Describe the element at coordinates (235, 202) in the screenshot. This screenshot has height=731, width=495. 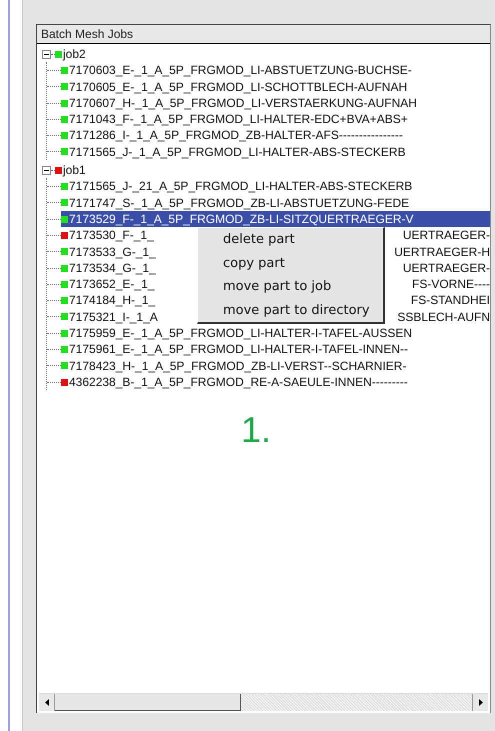
I see `tree-item: 7171747_S-_1_A_5P_FRGMOD_ZB-LI-ABSTUETZUNG-FEDE` at that location.